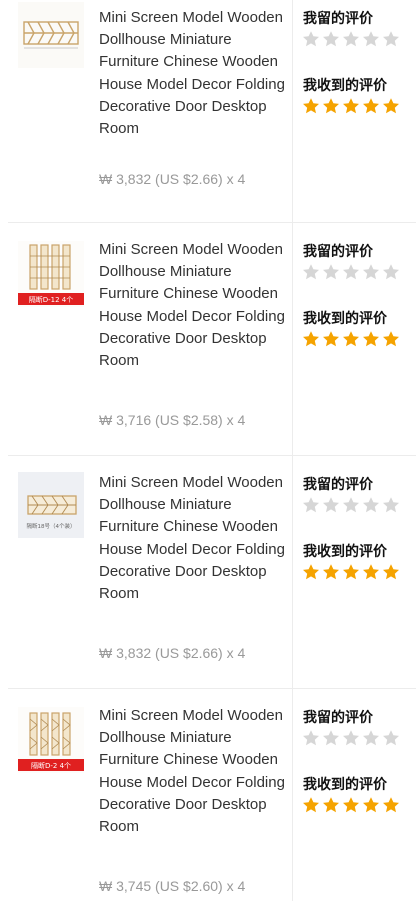  What do you see at coordinates (51, 526) in the screenshot?
I see `thumbnail-caption: 隔断18号（4个装）` at bounding box center [51, 526].